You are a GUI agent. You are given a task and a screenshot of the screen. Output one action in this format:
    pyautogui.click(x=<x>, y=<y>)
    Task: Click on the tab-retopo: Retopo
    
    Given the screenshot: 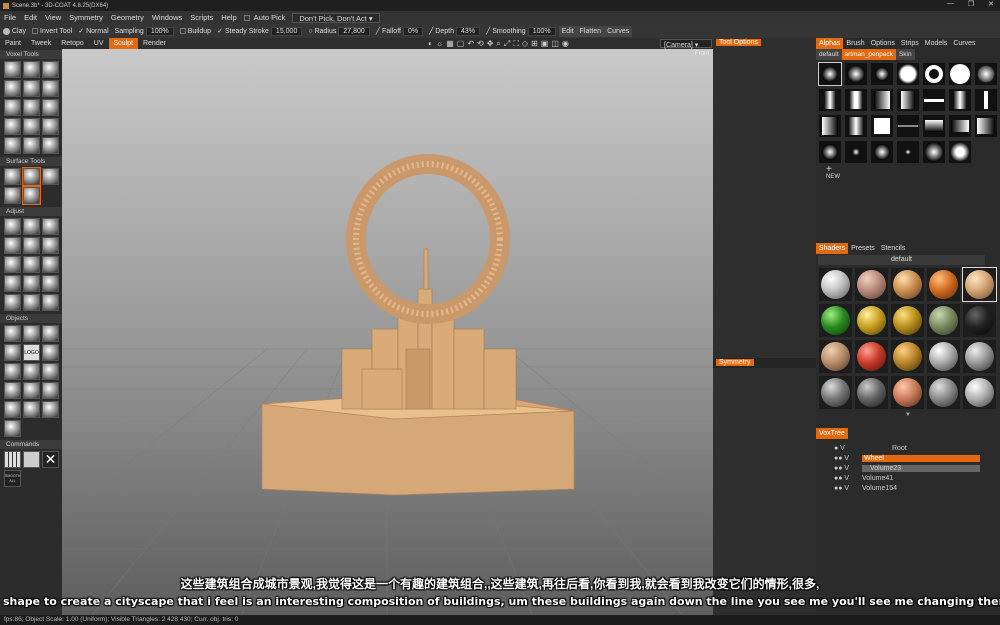 What is the action you would take?
    pyautogui.click(x=72, y=43)
    